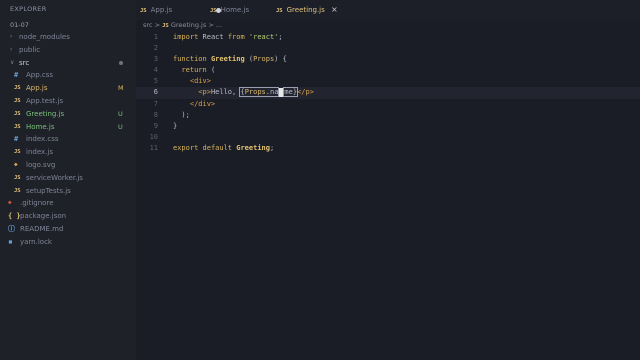 This screenshot has width=640, height=360. I want to click on code-line: 11 export default Greeting;, so click(388, 148).